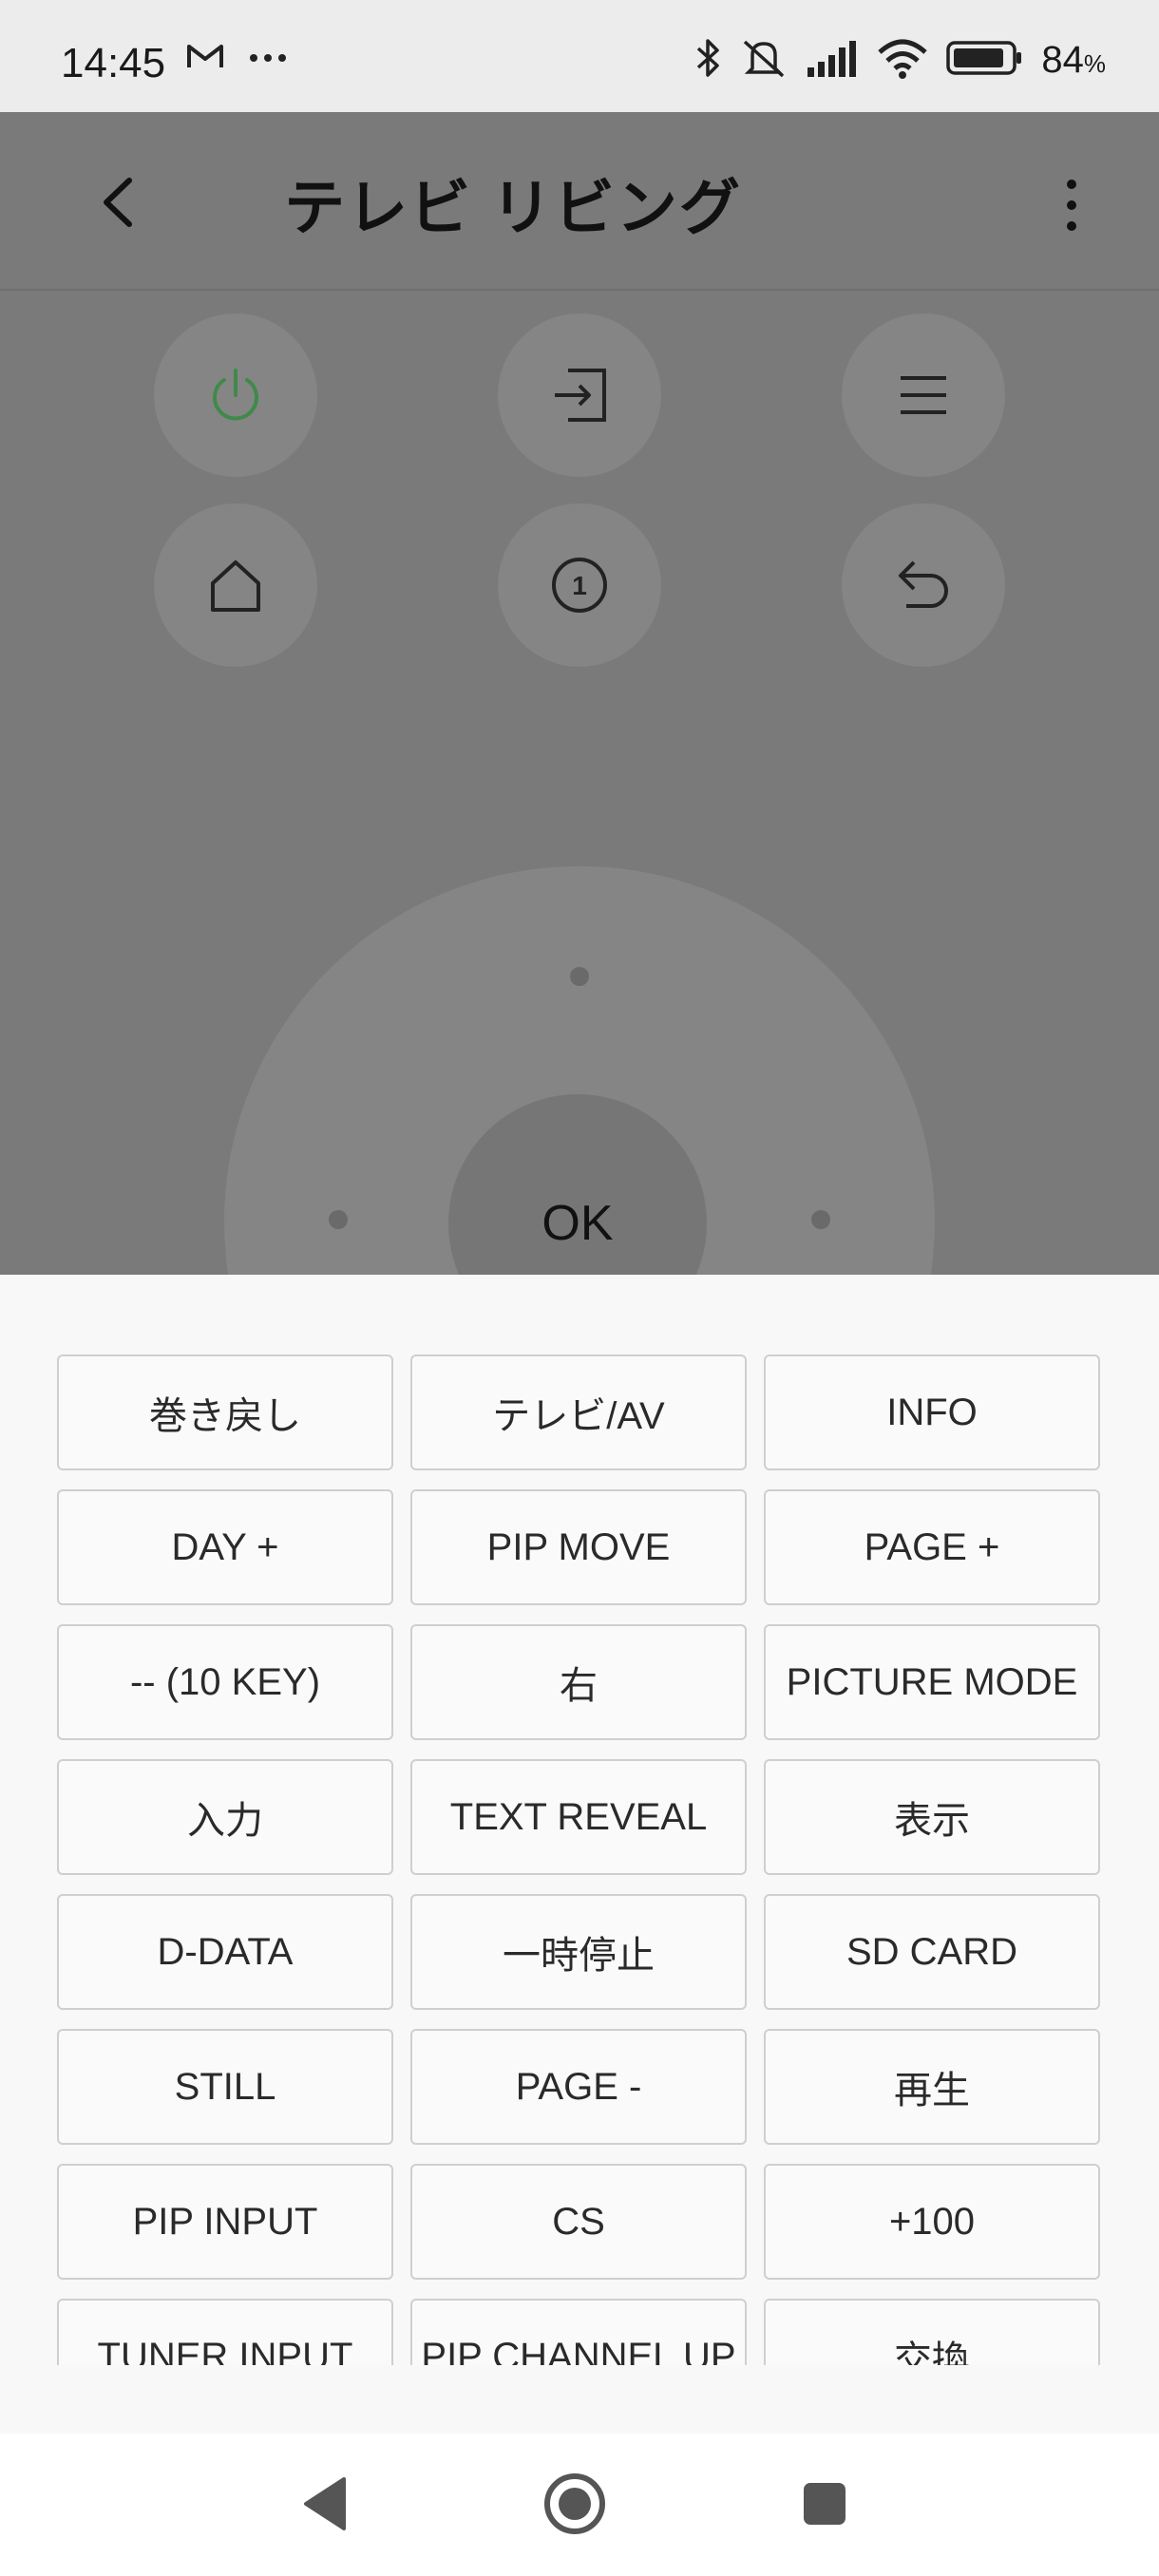 The width and height of the screenshot is (1159, 2576). What do you see at coordinates (579, 976) in the screenshot?
I see `dpad-up-button` at bounding box center [579, 976].